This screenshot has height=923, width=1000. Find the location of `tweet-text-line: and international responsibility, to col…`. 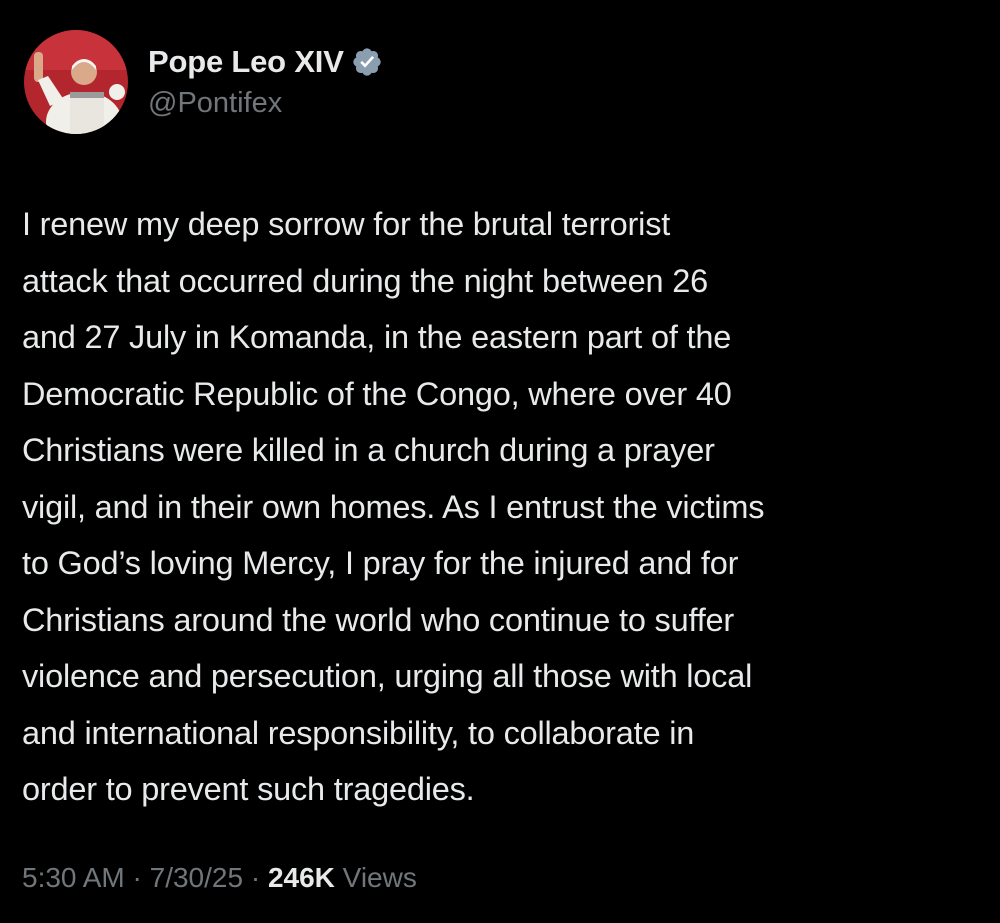

tweet-text-line: and international responsibility, to col… is located at coordinates (358, 732).